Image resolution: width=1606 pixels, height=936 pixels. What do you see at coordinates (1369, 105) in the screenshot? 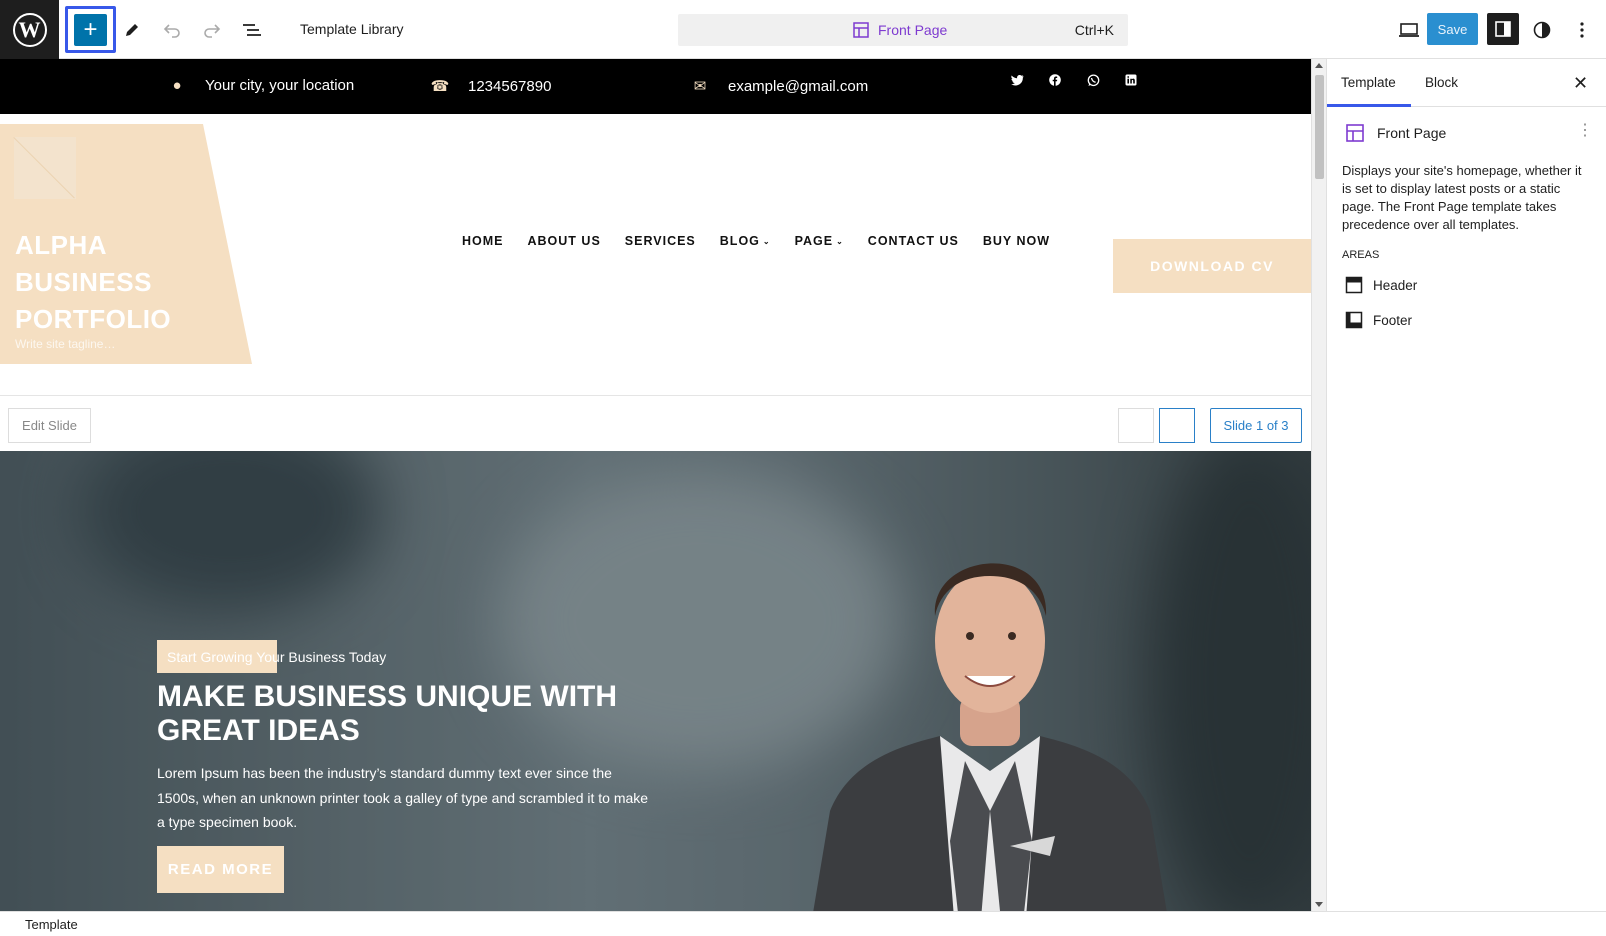
I see `active-tab-indicator` at bounding box center [1369, 105].